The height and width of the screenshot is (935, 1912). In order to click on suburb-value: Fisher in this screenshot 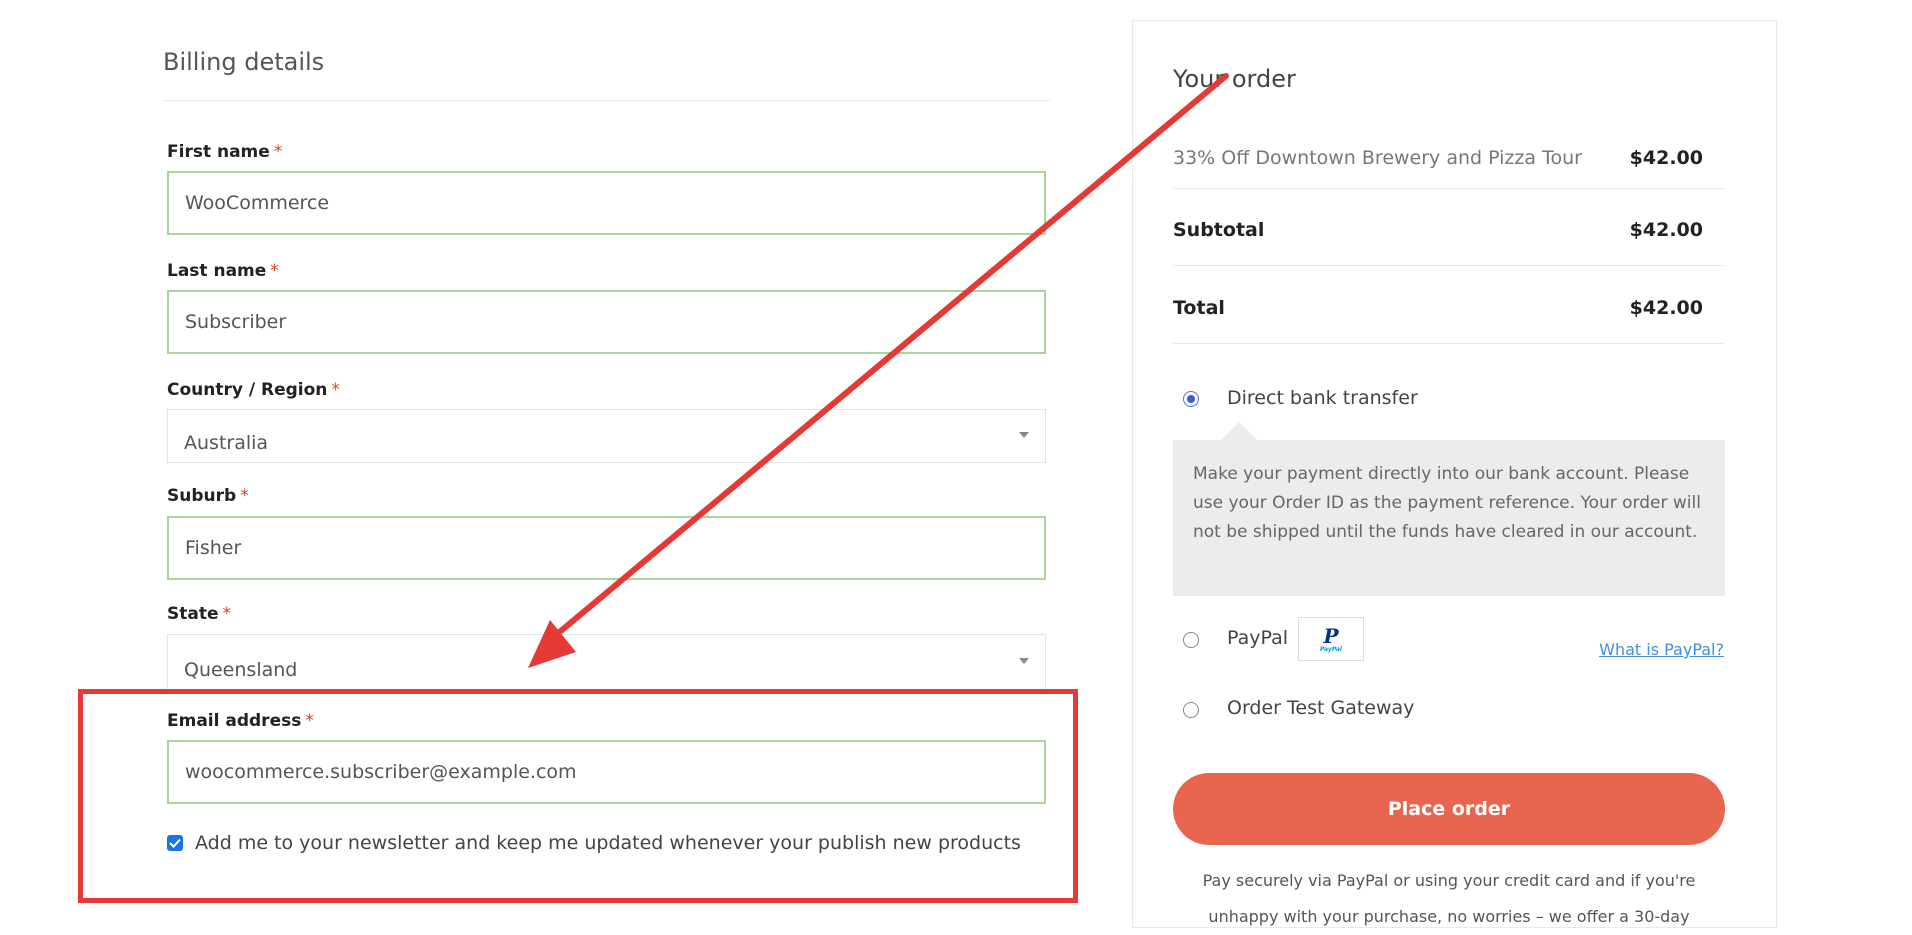, I will do `click(213, 548)`.